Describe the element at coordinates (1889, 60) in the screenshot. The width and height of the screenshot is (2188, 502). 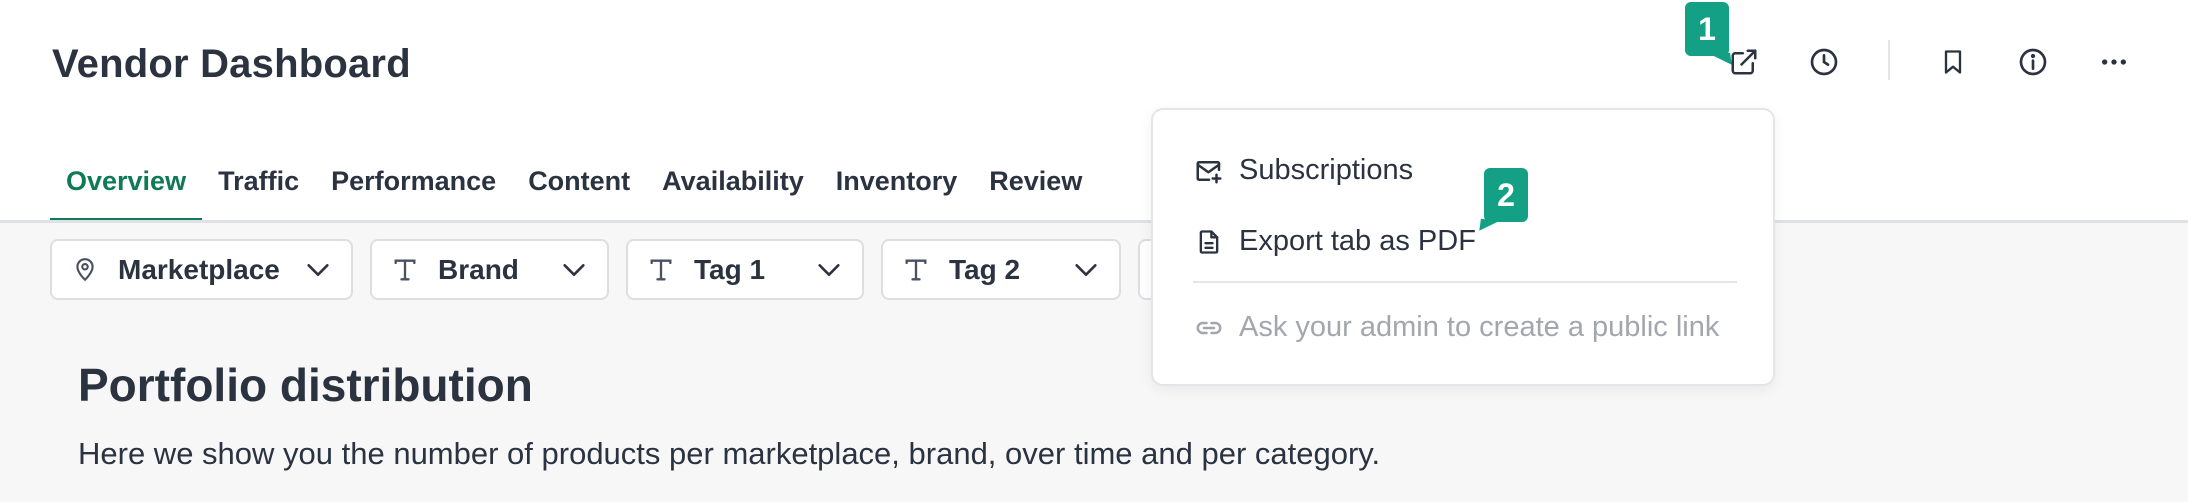
I see `toolbar-divider` at that location.